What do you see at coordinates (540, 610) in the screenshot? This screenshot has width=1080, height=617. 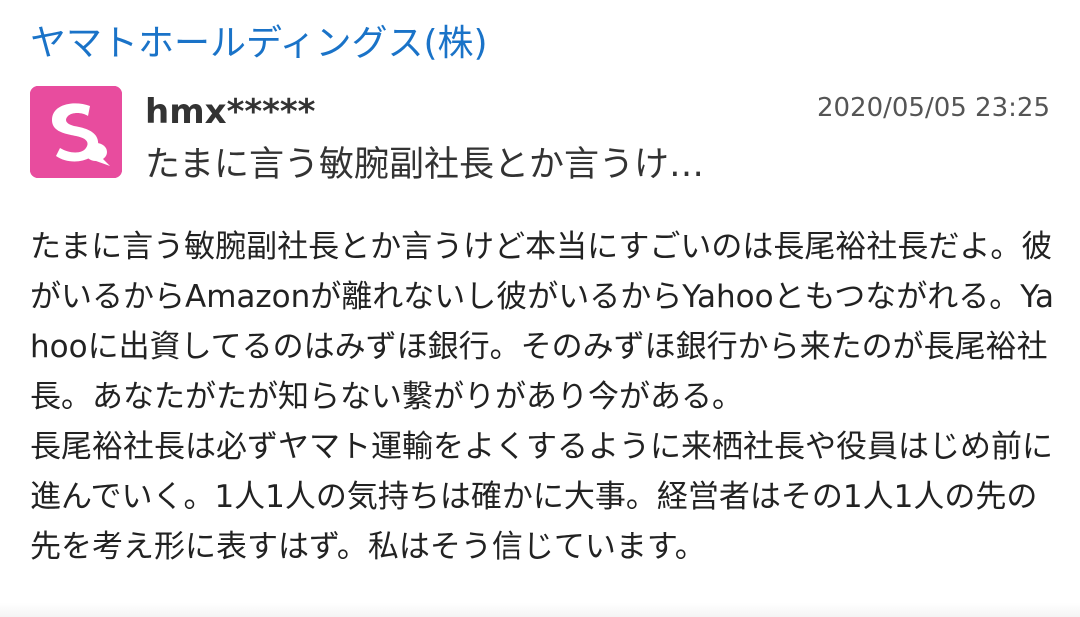 I see `bottom-divider` at bounding box center [540, 610].